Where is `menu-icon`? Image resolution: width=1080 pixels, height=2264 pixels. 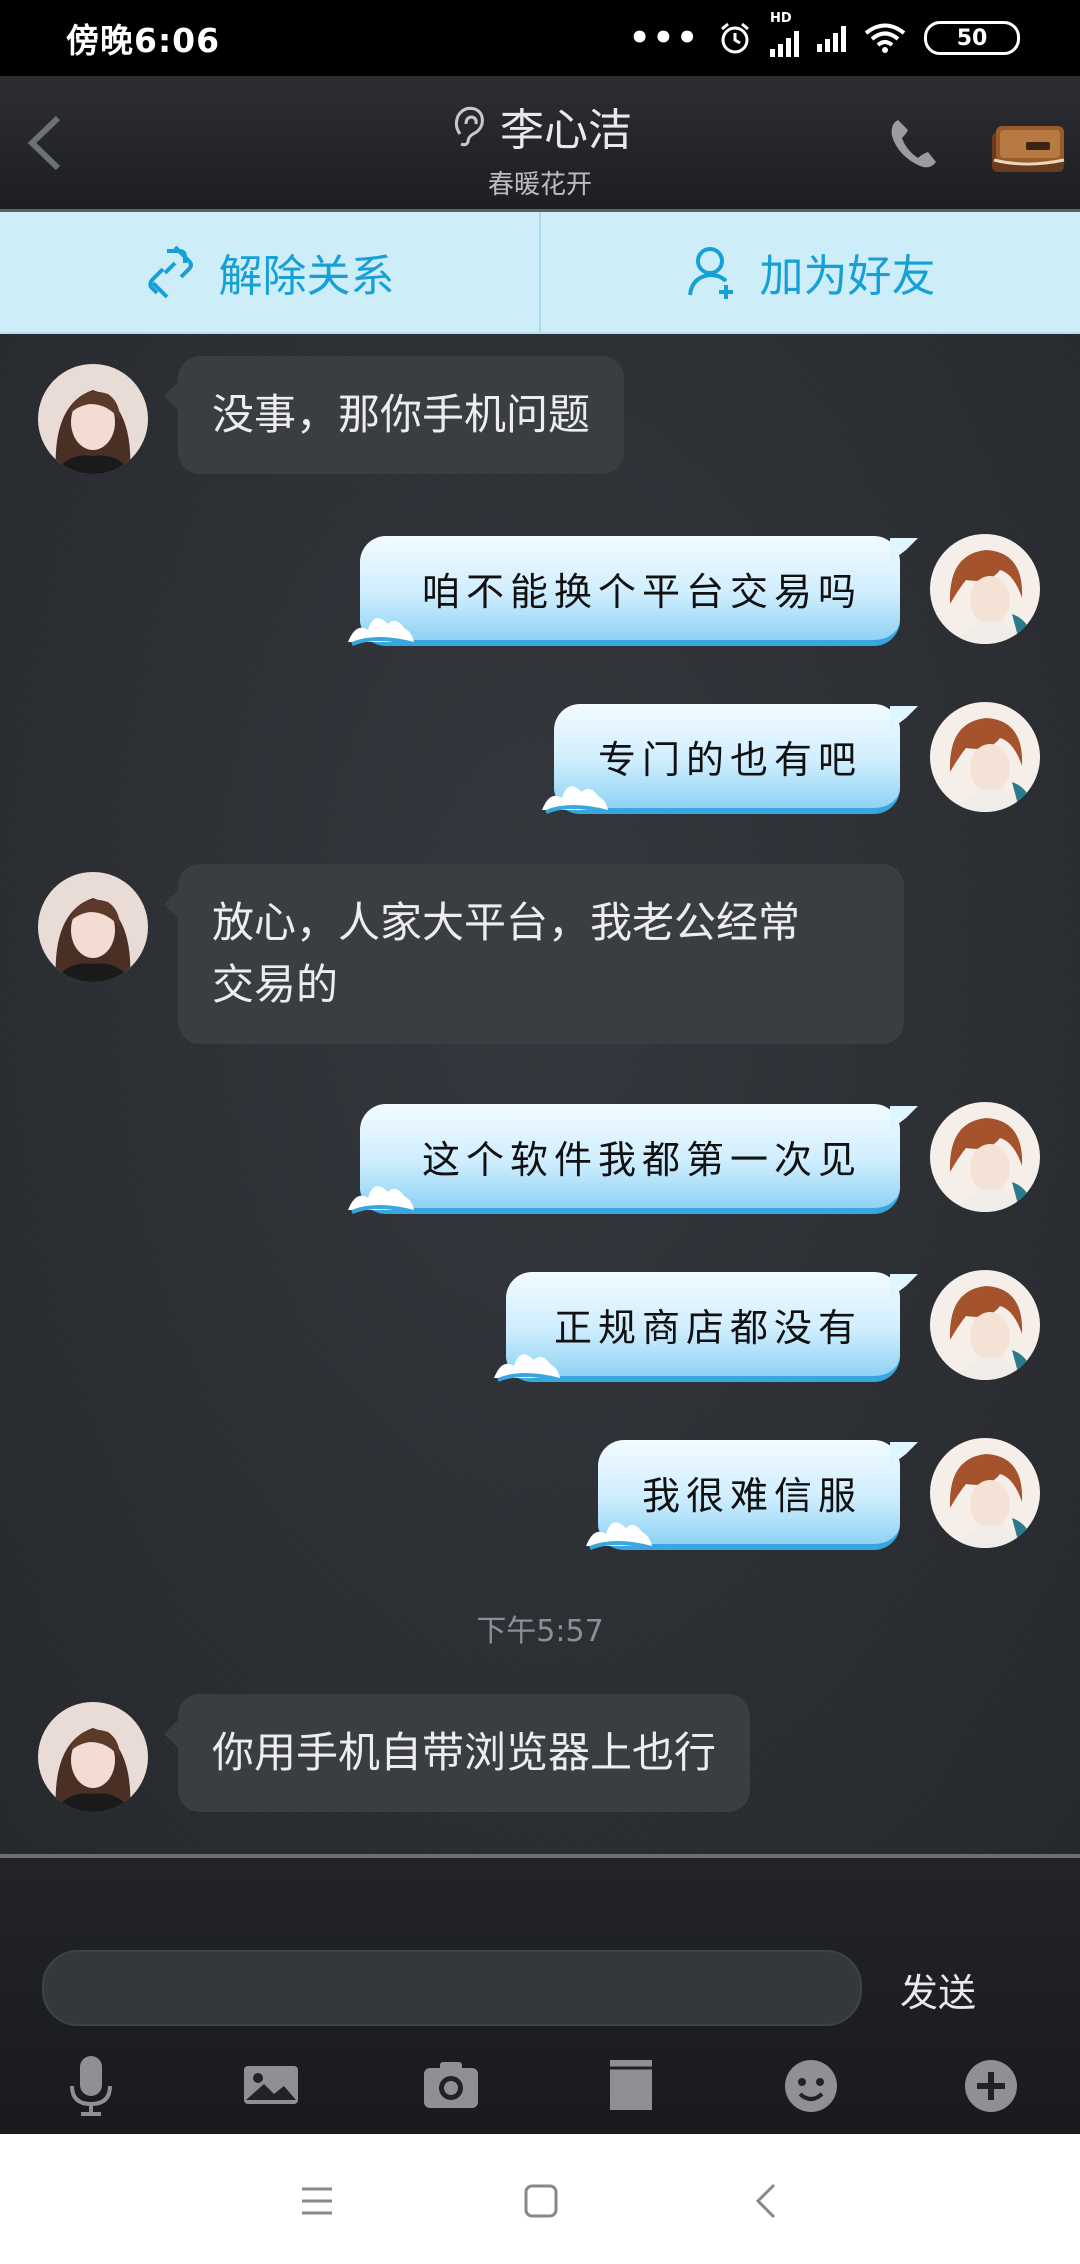 menu-icon is located at coordinates (317, 2201).